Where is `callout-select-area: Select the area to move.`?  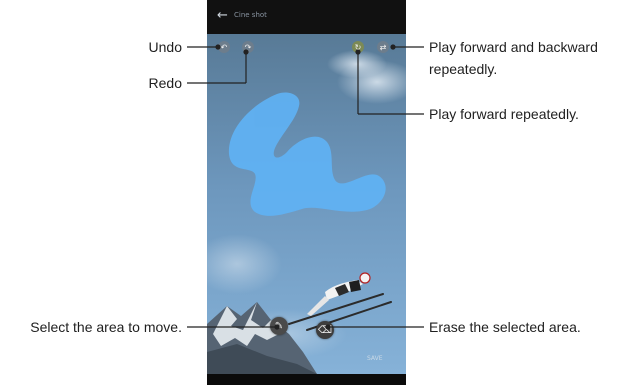 callout-select-area: Select the area to move. is located at coordinates (106, 327).